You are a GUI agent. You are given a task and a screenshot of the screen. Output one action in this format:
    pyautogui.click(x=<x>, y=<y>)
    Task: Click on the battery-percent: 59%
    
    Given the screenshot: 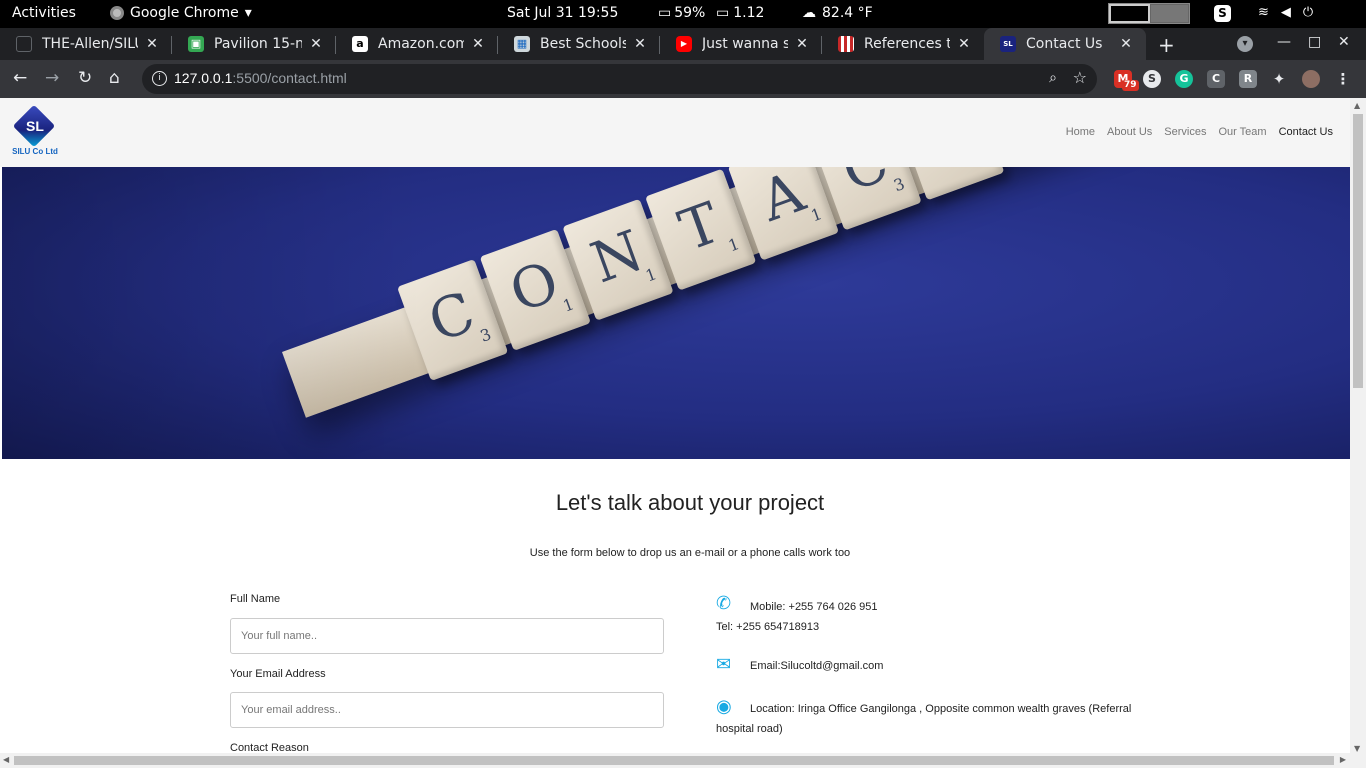 What is the action you would take?
    pyautogui.click(x=690, y=13)
    